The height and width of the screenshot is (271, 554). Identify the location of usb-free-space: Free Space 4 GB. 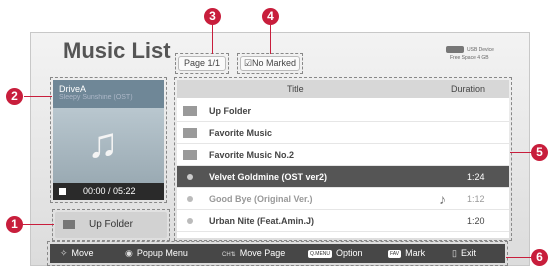
(469, 58).